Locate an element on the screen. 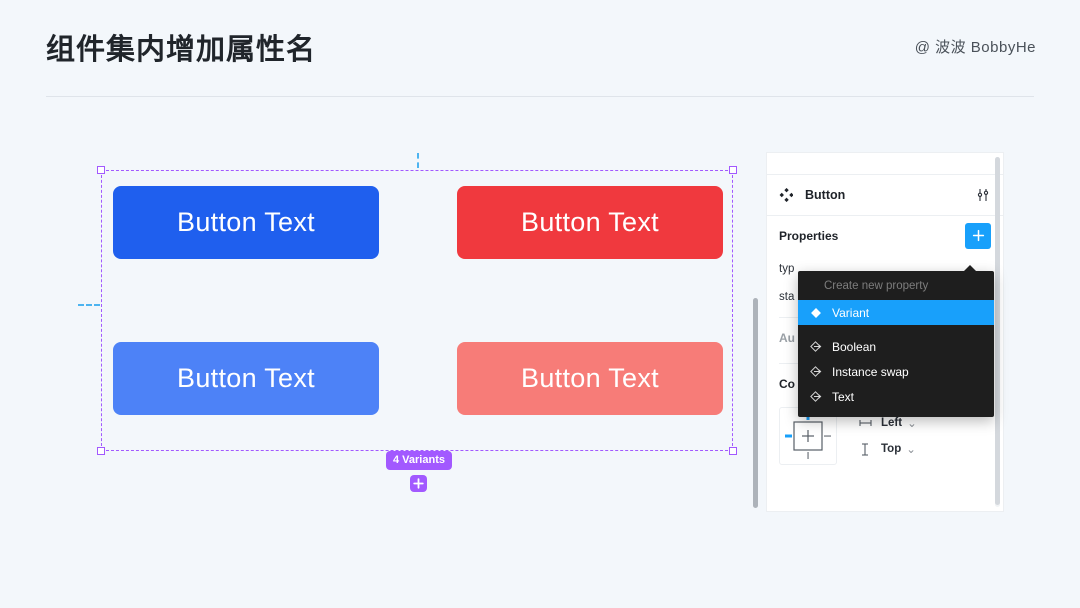  panel-top-strip is located at coordinates (885, 164).